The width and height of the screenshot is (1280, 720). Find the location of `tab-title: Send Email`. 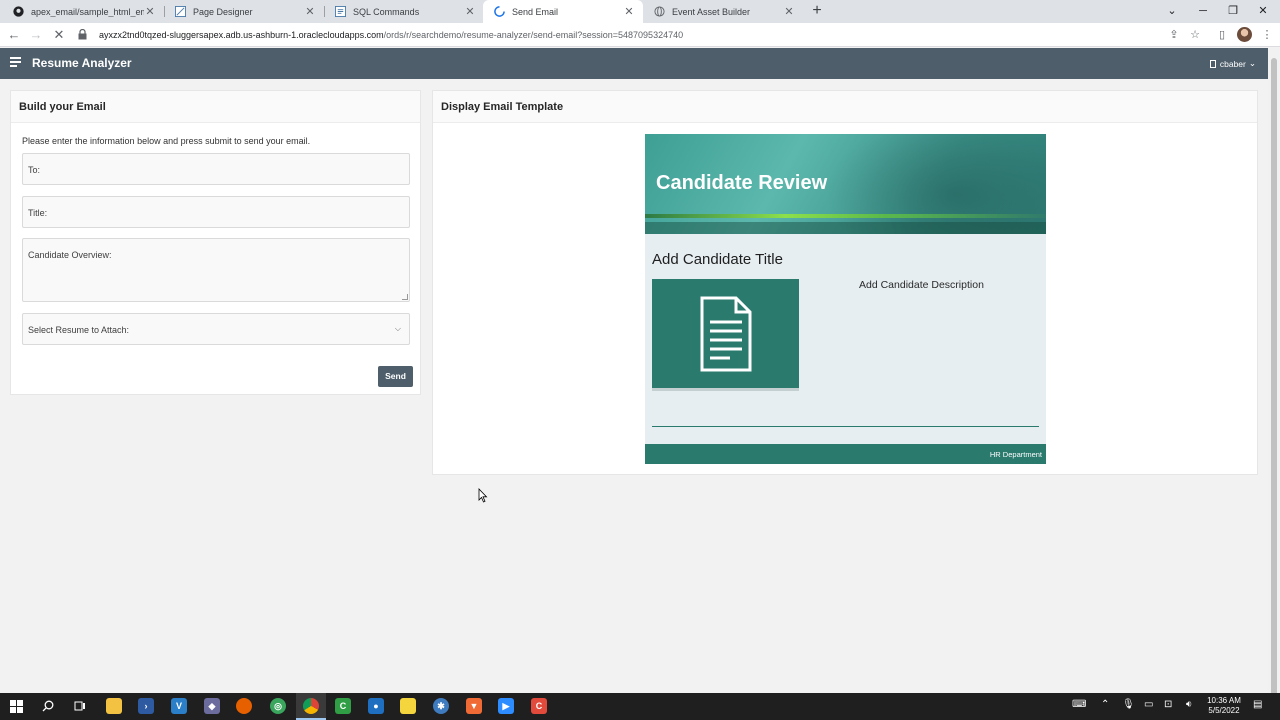

tab-title: Send Email is located at coordinates (535, 11).